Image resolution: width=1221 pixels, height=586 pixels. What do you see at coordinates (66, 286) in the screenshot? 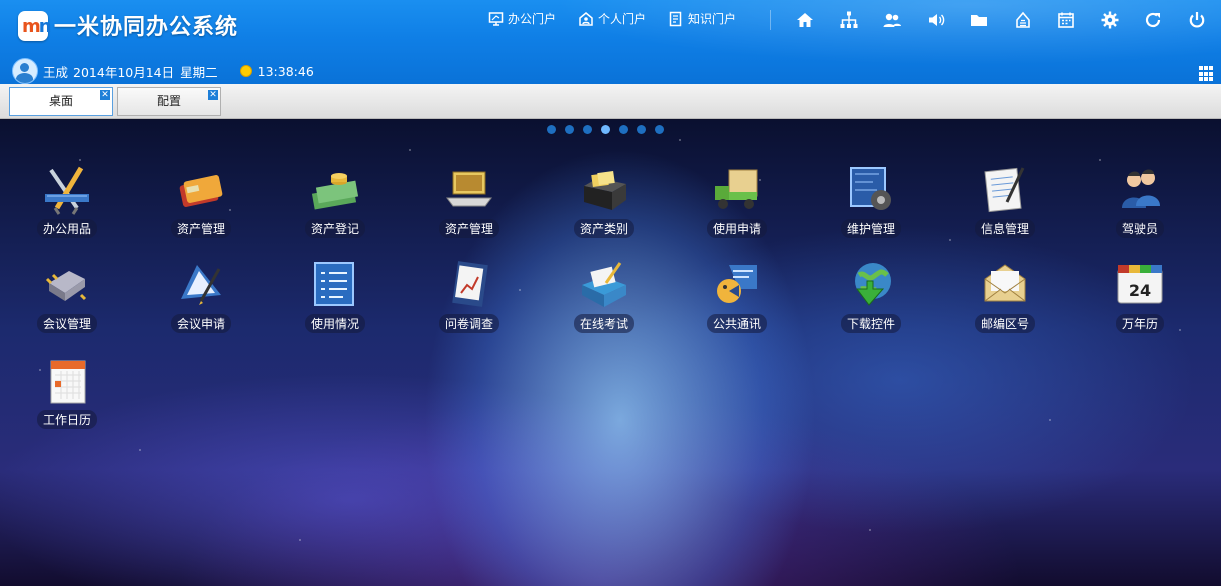
I see `chip-icon` at bounding box center [66, 286].